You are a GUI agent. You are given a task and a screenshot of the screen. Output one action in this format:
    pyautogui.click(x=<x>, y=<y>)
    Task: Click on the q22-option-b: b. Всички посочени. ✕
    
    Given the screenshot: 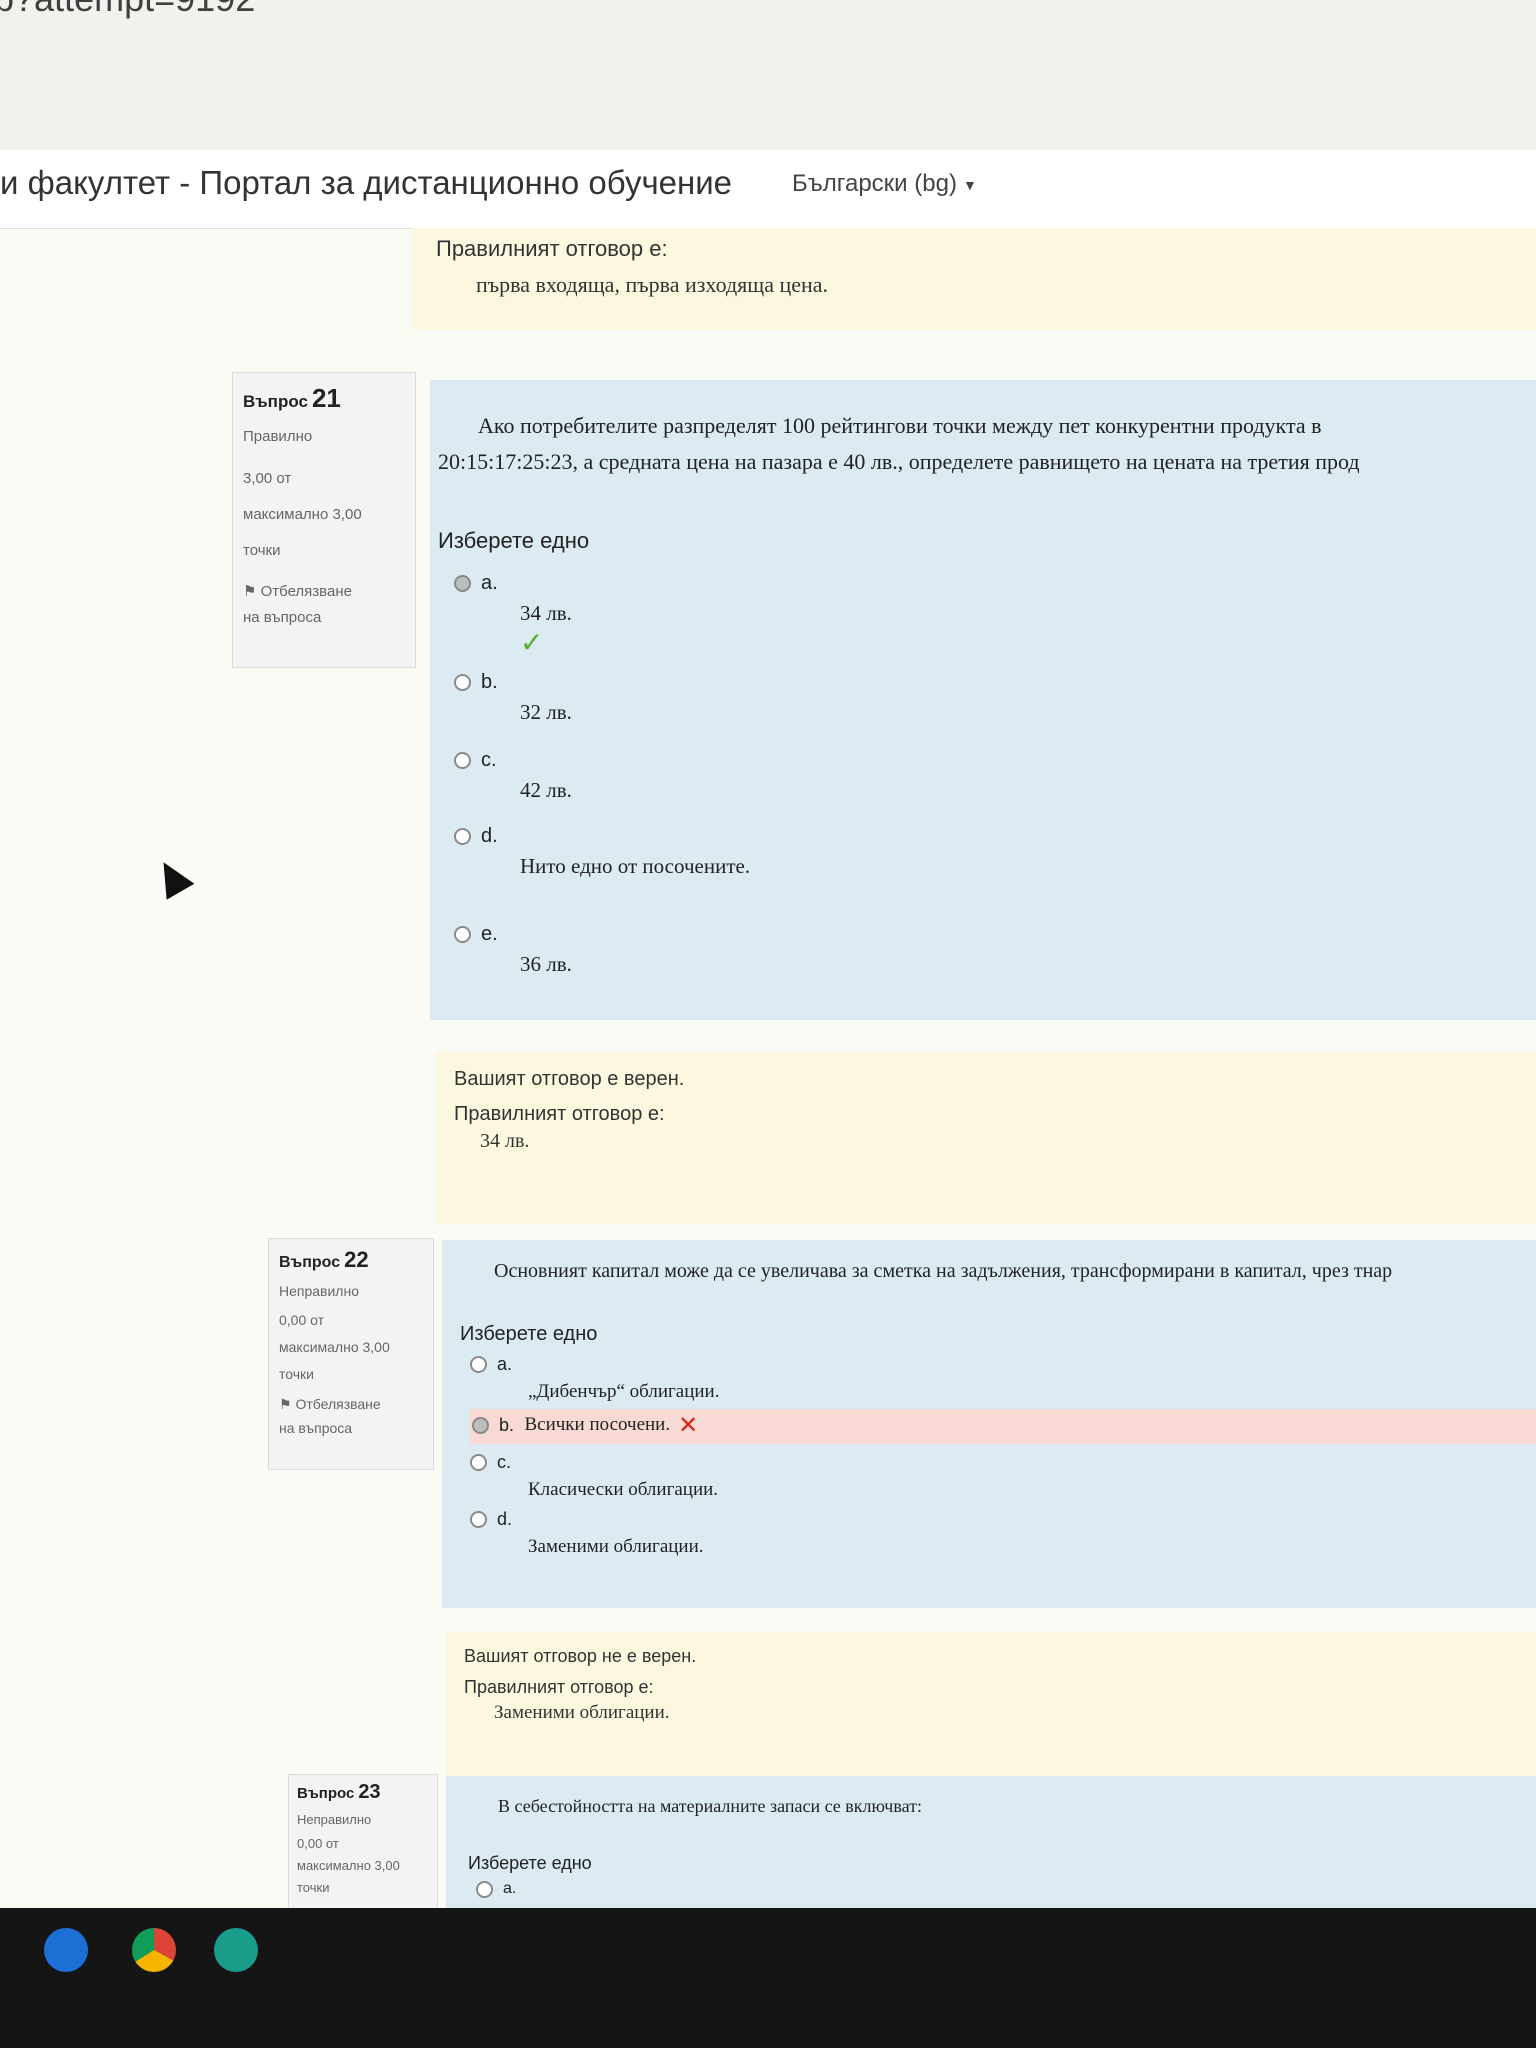 What is the action you would take?
    pyautogui.click(x=1003, y=1426)
    